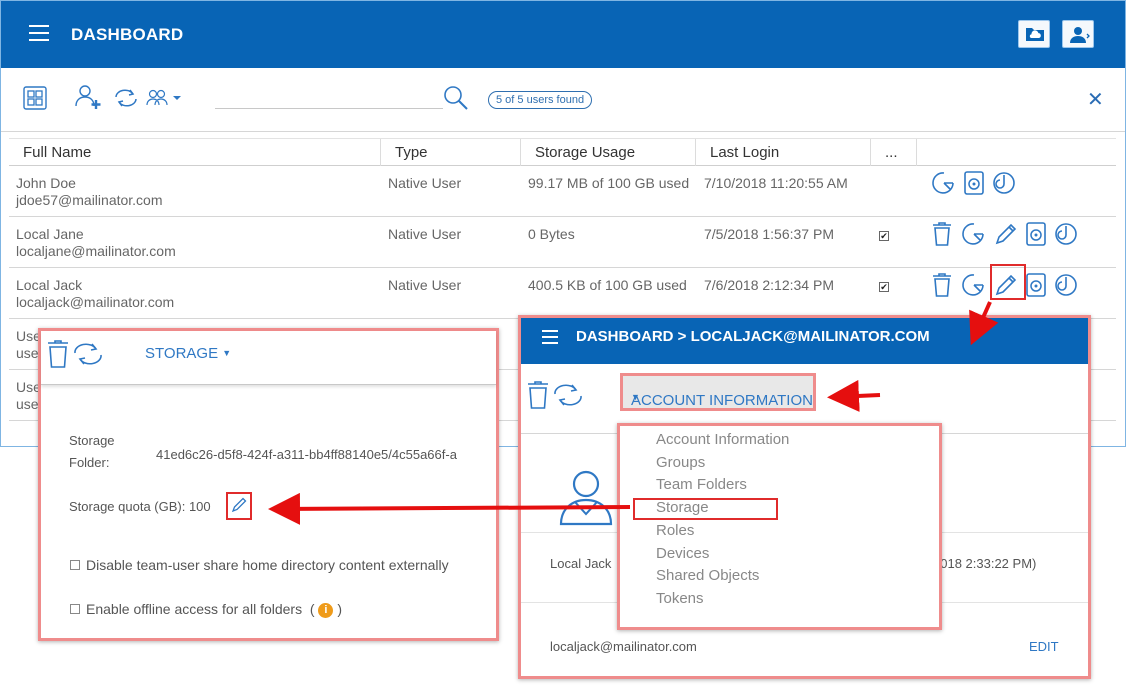 The image size is (1126, 689). I want to click on account-information-menu: ACCOUNT INFORMATION ▼, so click(718, 392).